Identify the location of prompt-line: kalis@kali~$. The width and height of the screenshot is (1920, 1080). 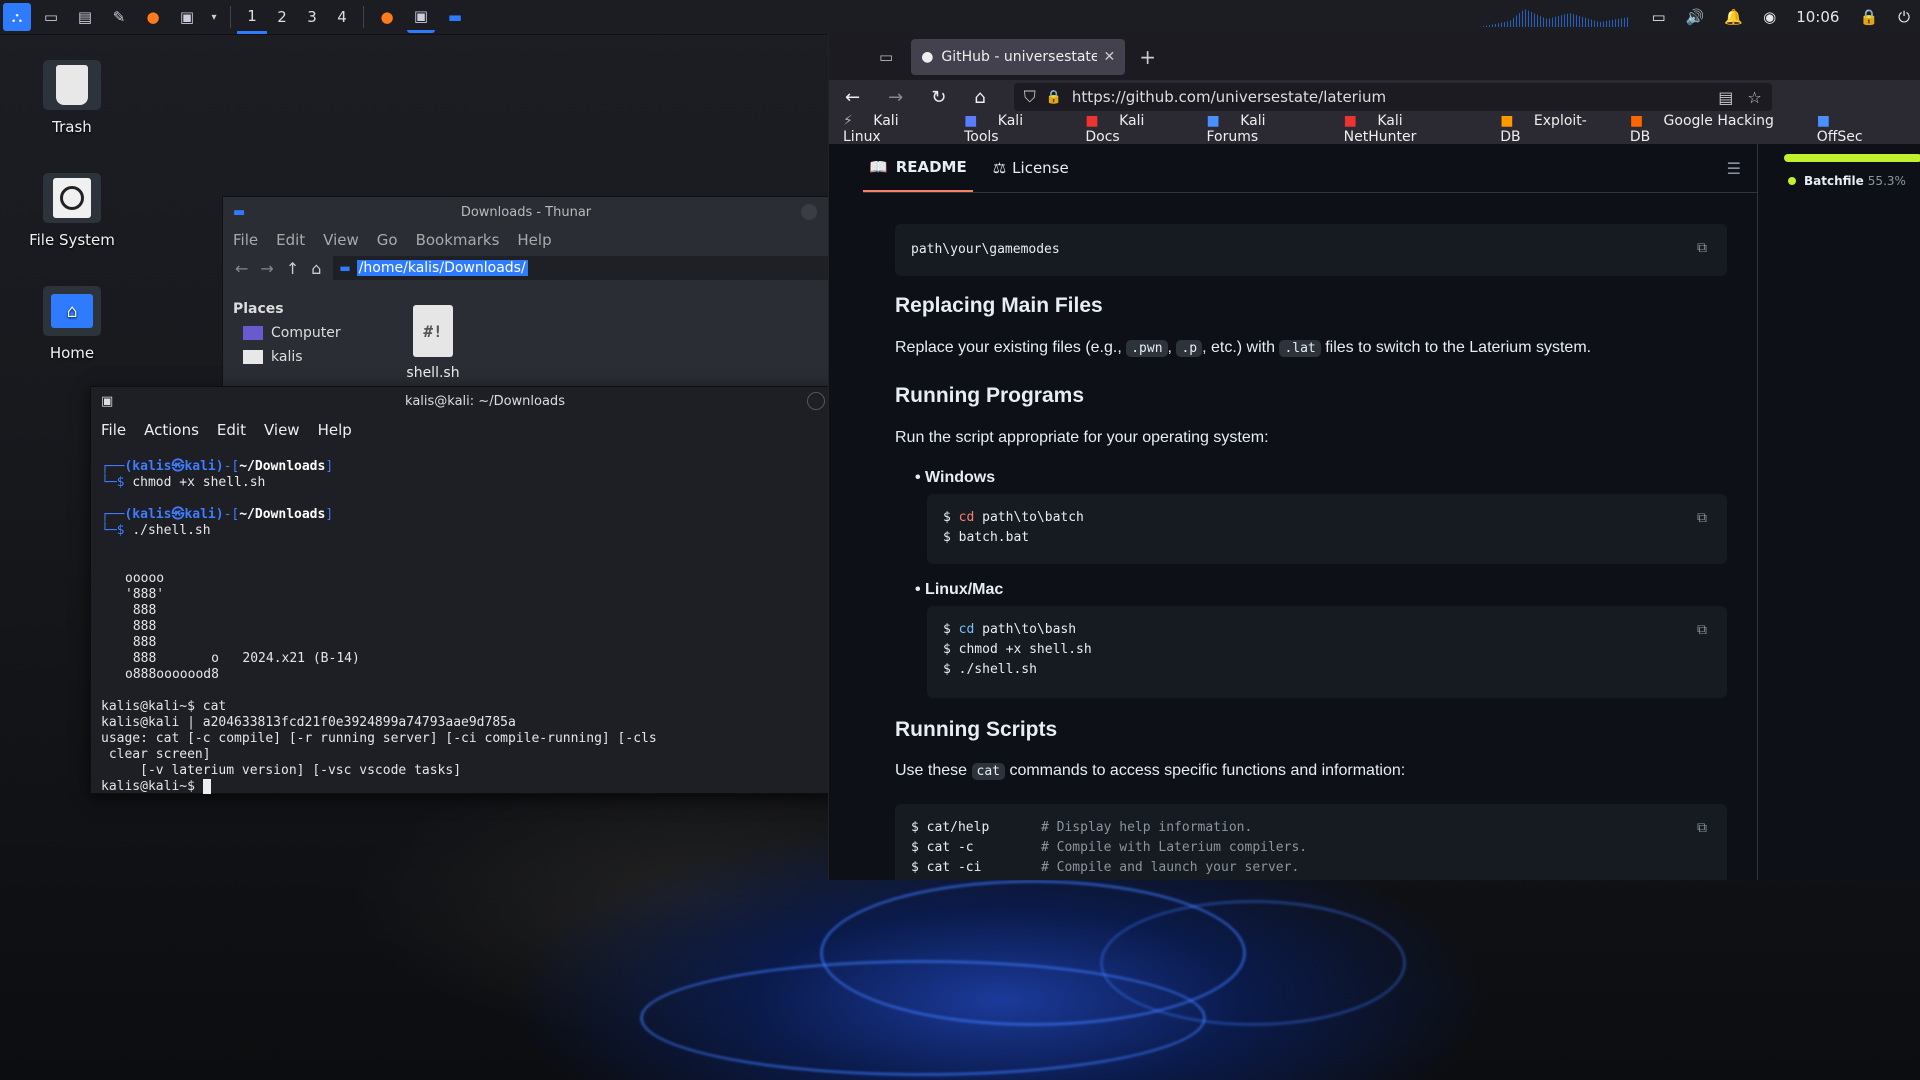
(486, 787).